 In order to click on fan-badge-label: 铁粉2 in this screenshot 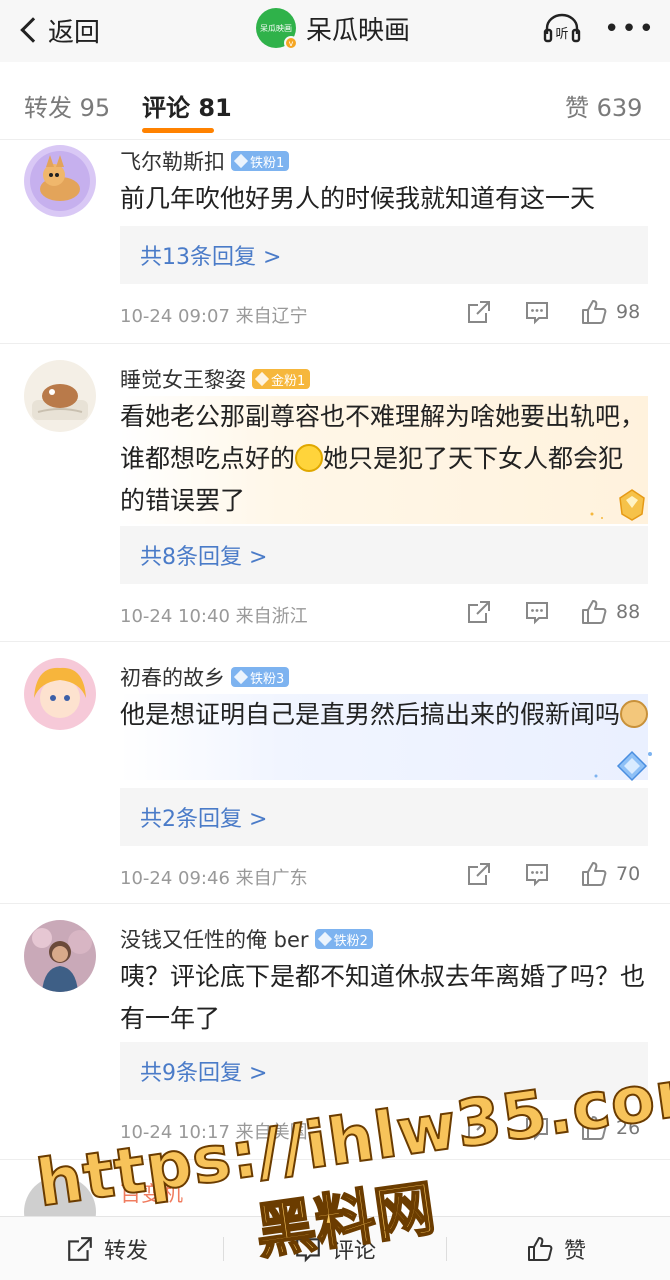, I will do `click(350, 941)`.